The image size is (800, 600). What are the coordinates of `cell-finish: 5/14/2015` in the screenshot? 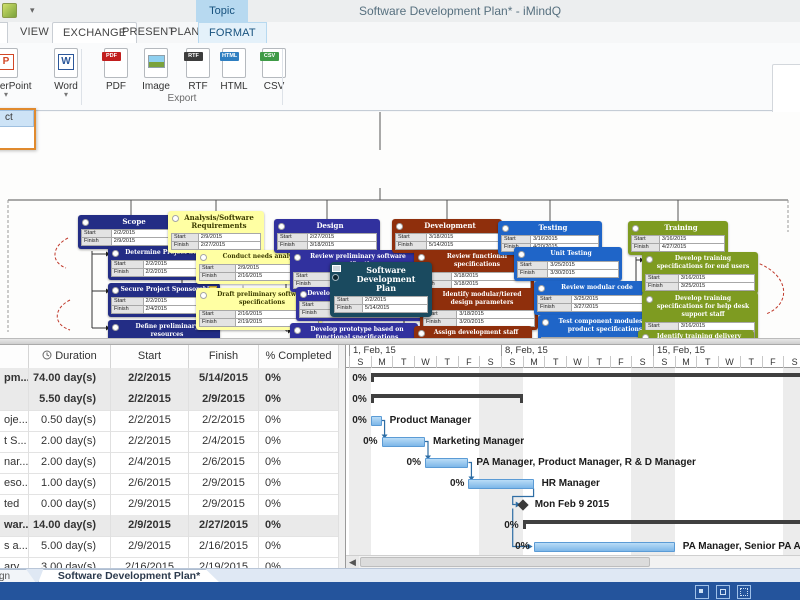 It's located at (224, 378).